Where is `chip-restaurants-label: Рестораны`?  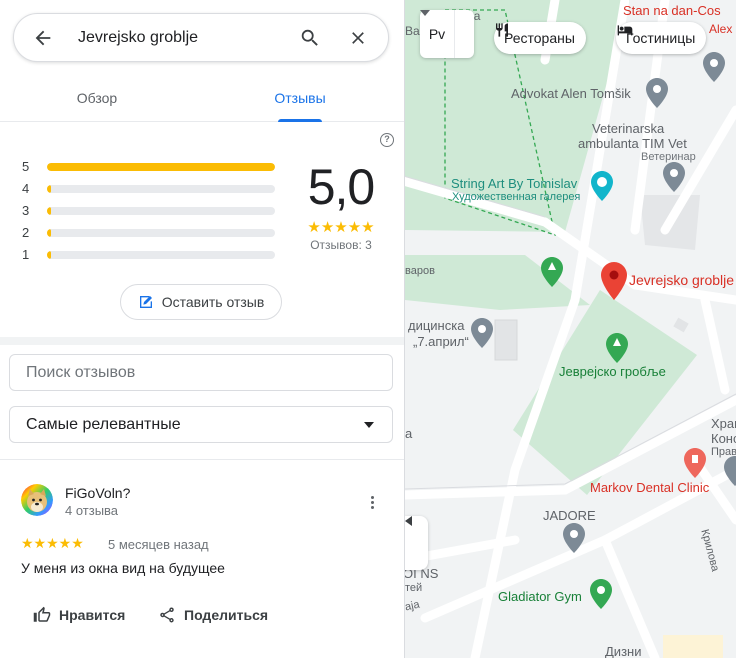
chip-restaurants-label: Рестораны is located at coordinates (539, 38).